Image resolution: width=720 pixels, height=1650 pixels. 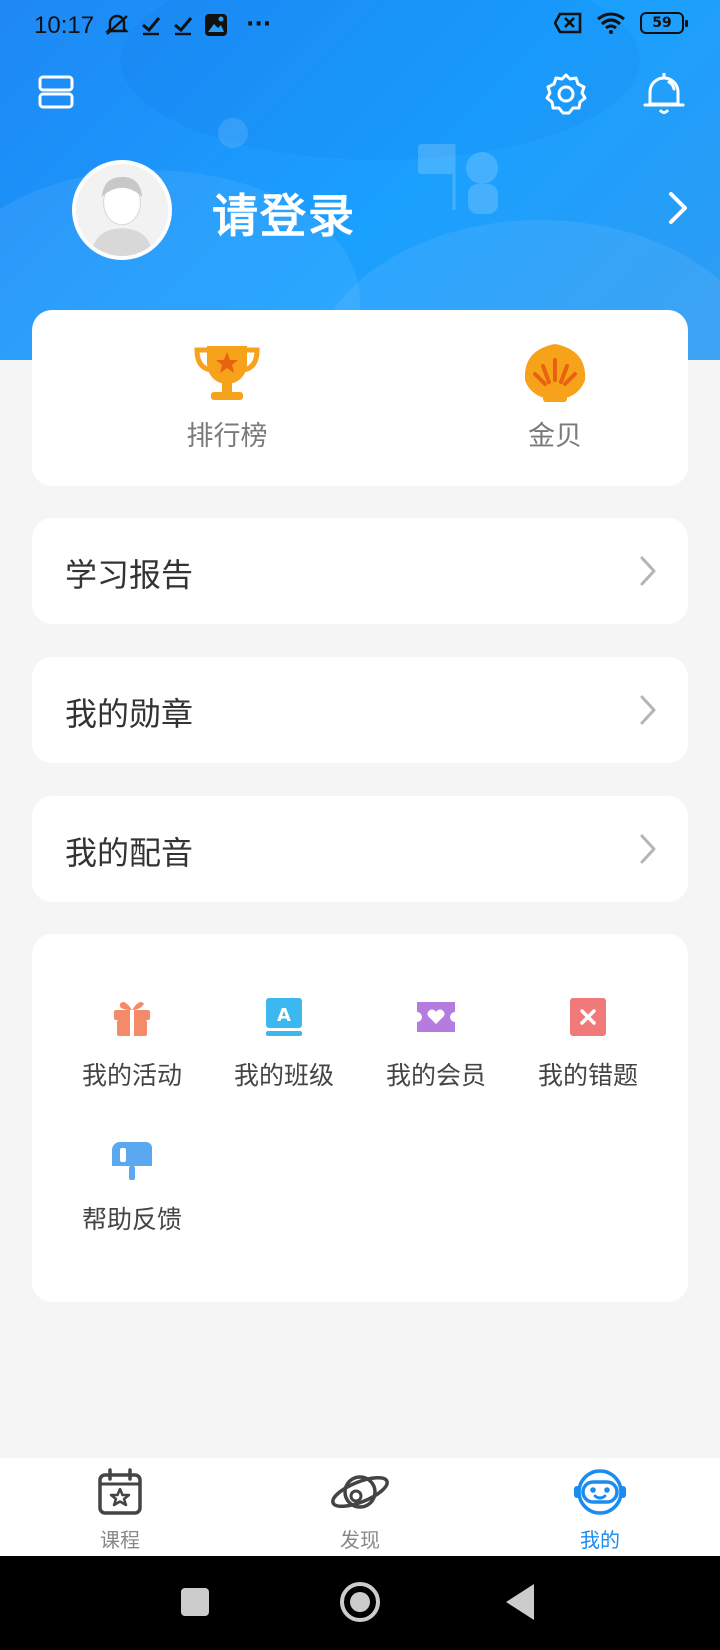 What do you see at coordinates (132, 1044) in the screenshot?
I see `my-activities-item: 我的活动` at bounding box center [132, 1044].